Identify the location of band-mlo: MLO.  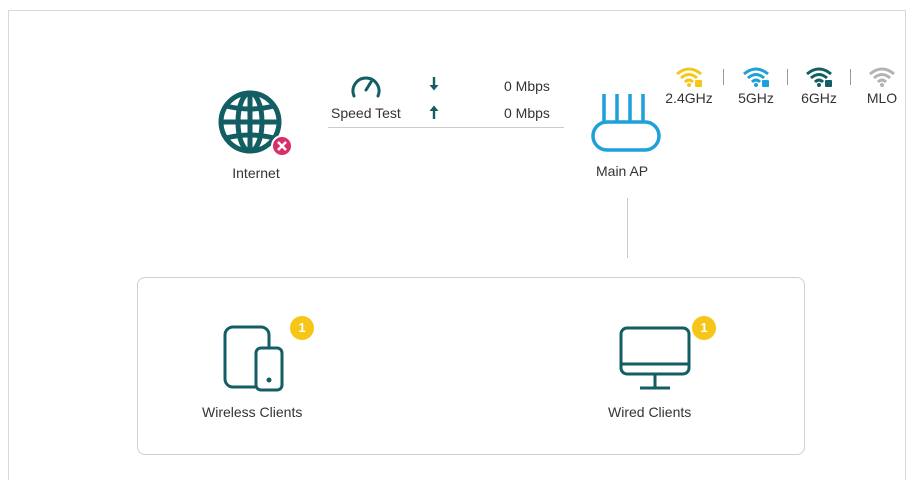
(882, 91).